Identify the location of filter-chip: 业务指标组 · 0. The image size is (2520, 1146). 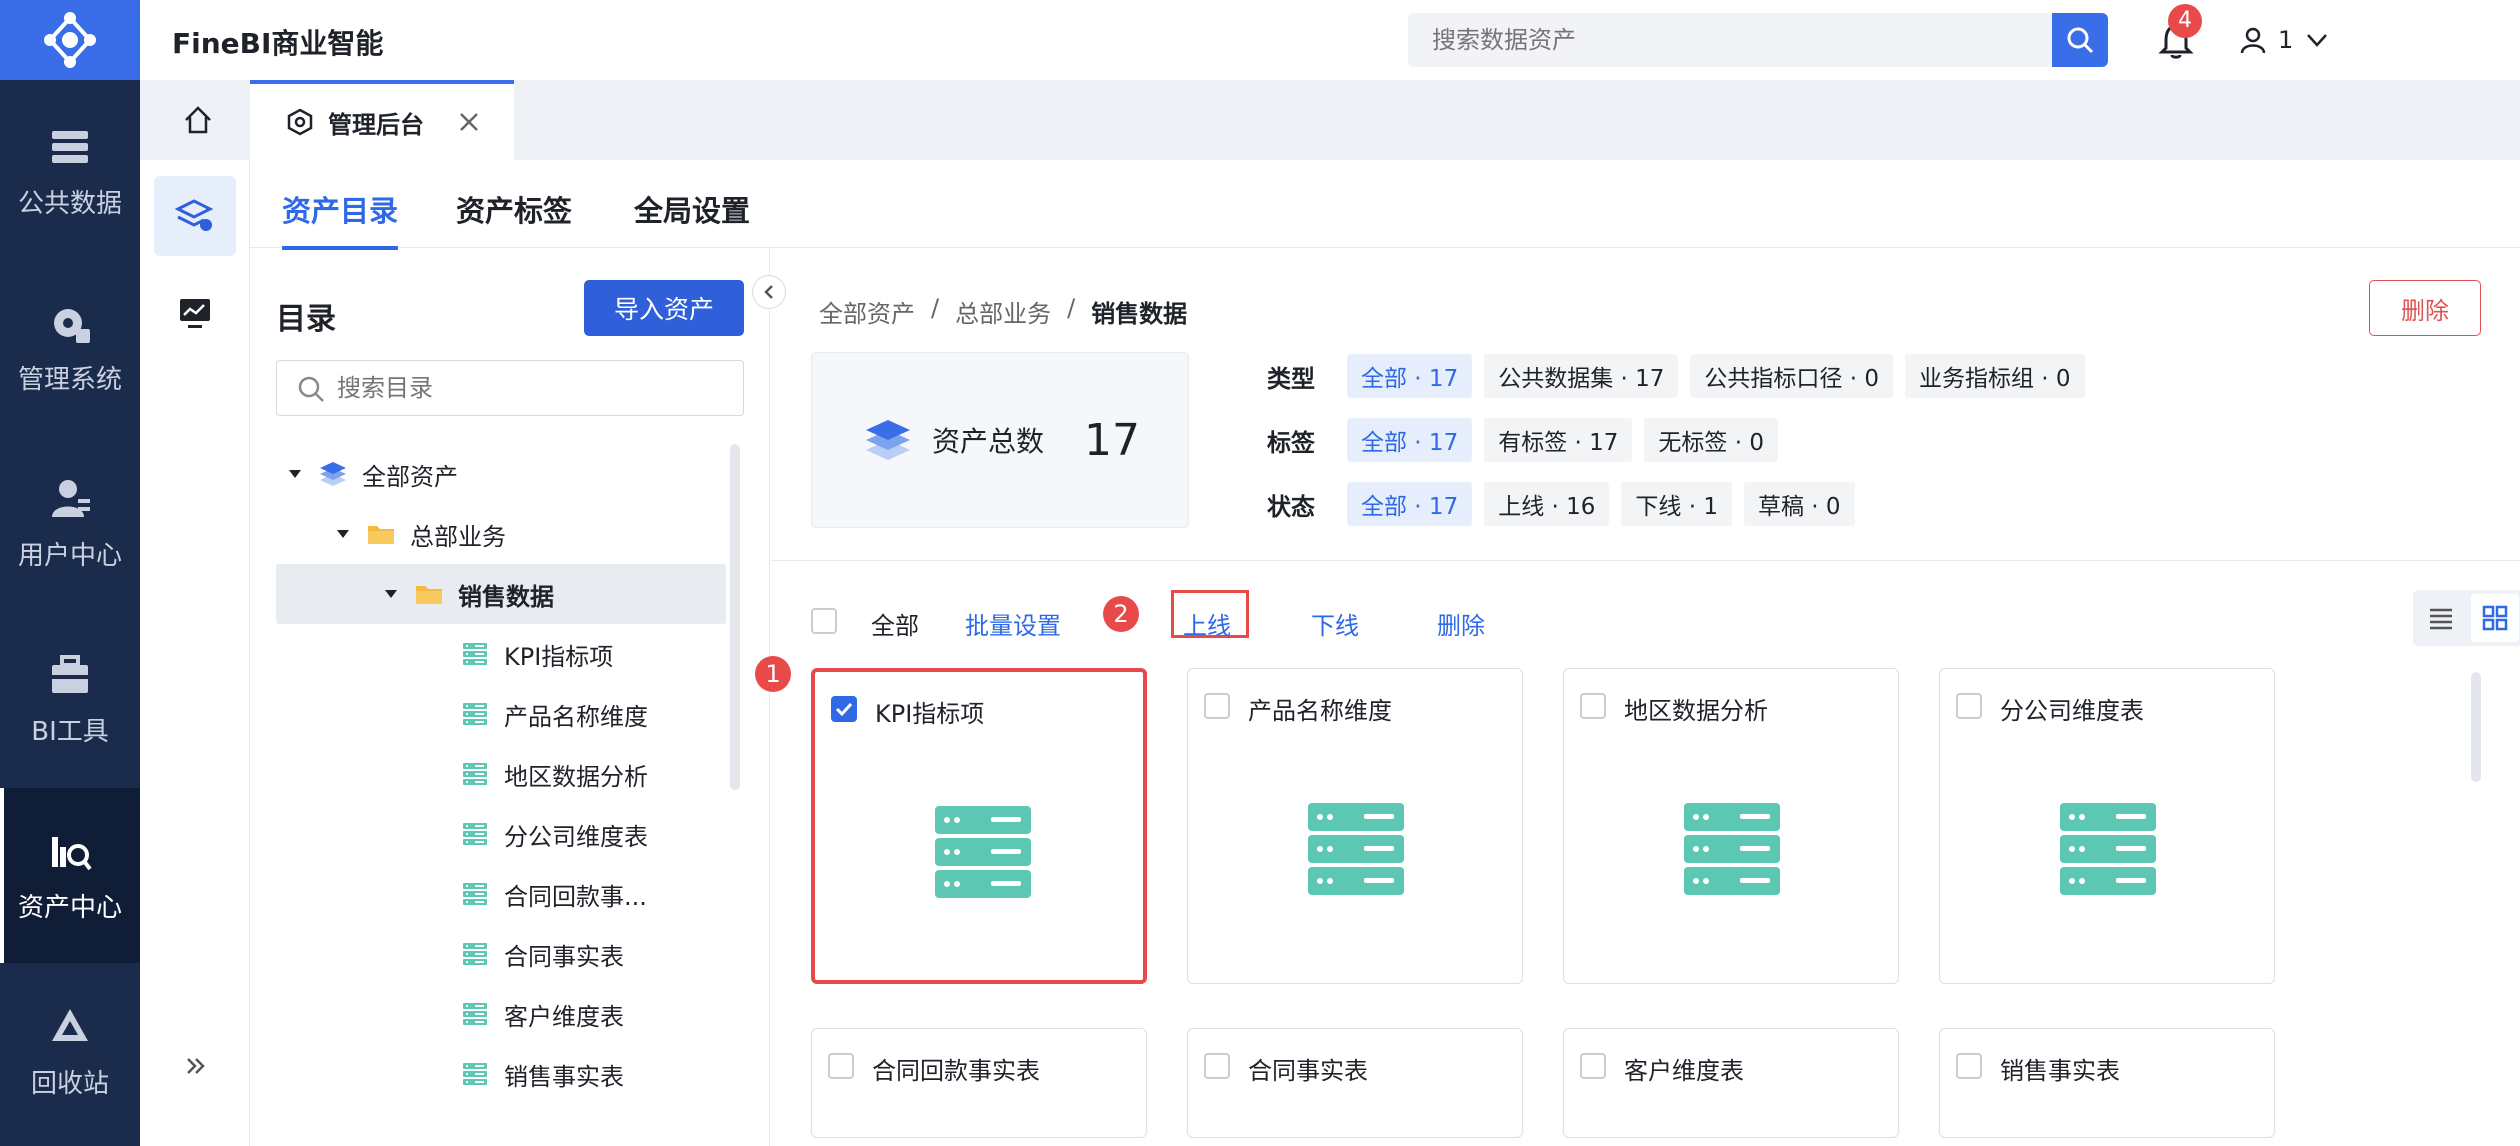
(1994, 376).